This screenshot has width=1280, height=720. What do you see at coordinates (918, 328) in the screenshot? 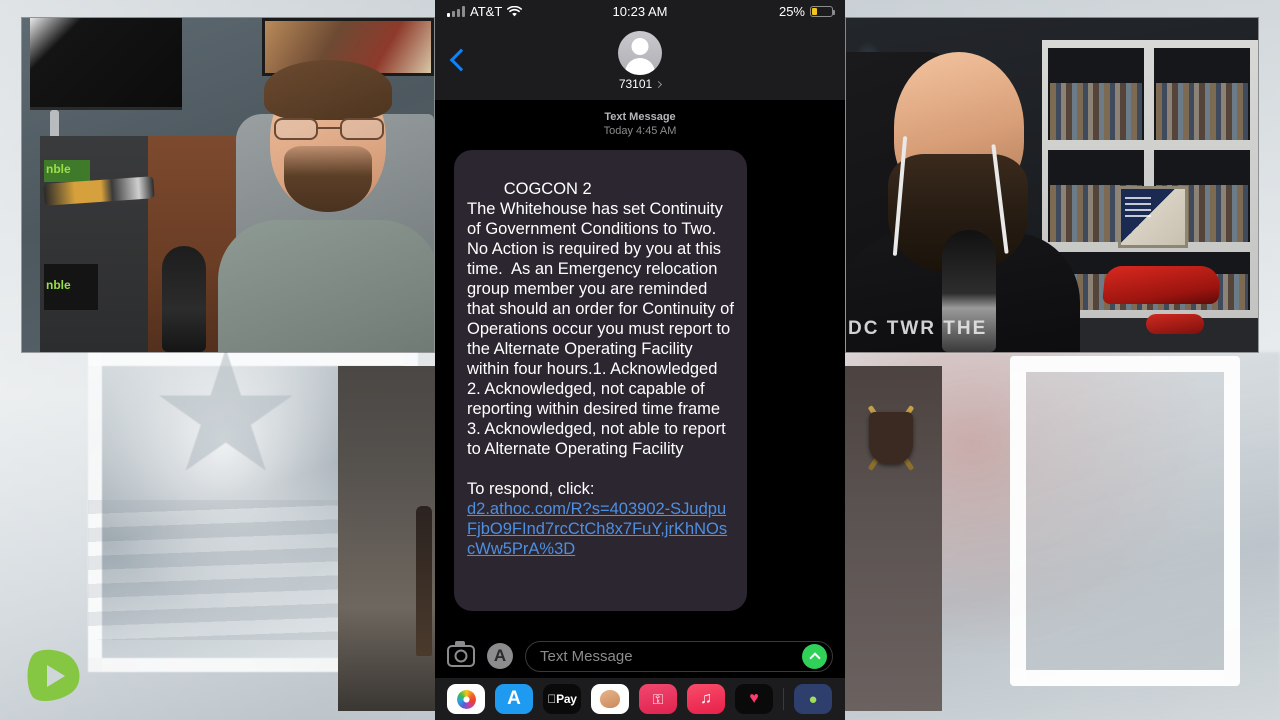
I see `right-cam-tee-text: DC TWR THE` at bounding box center [918, 328].